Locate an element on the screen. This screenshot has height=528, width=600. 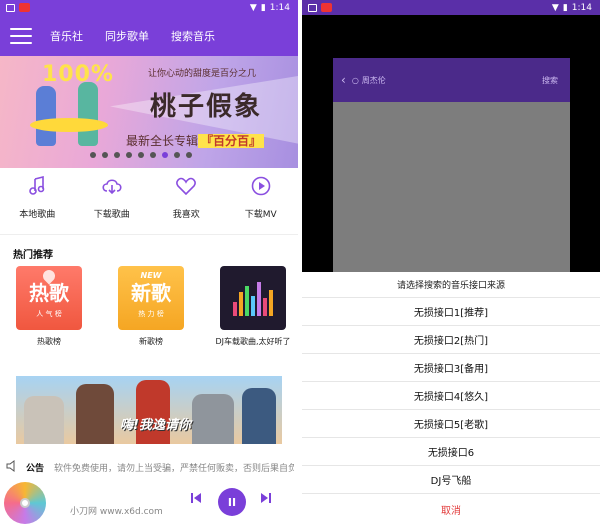
tile-dj-songs: DJ车载歌曲,太好听了 is located at coordinates (253, 306).